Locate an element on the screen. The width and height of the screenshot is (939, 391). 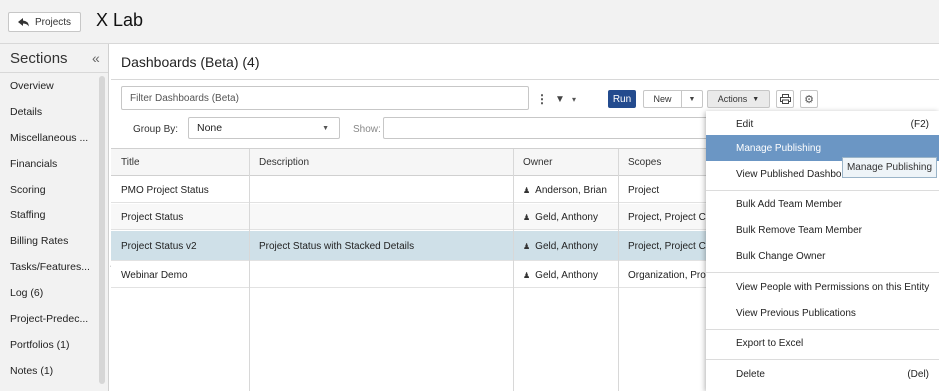
cell-owner: ♟ Anderson, Brian is located at coordinates (565, 190).